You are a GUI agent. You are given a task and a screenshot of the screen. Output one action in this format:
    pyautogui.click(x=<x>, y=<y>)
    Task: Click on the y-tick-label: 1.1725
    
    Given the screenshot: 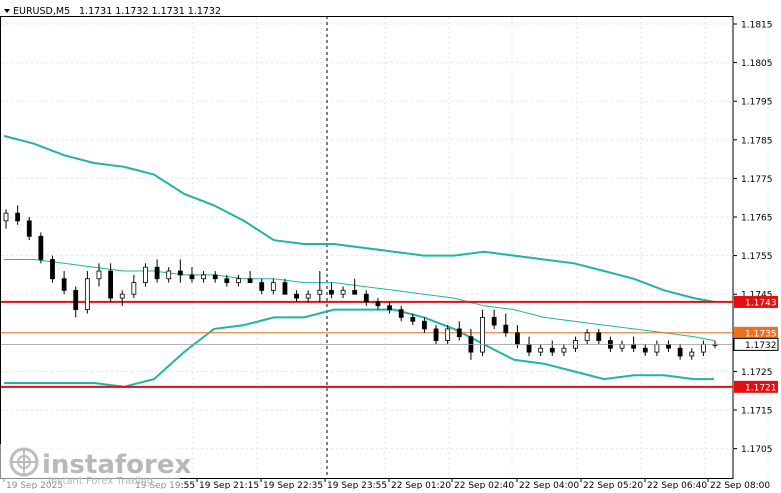 What is the action you would take?
    pyautogui.click(x=757, y=373)
    